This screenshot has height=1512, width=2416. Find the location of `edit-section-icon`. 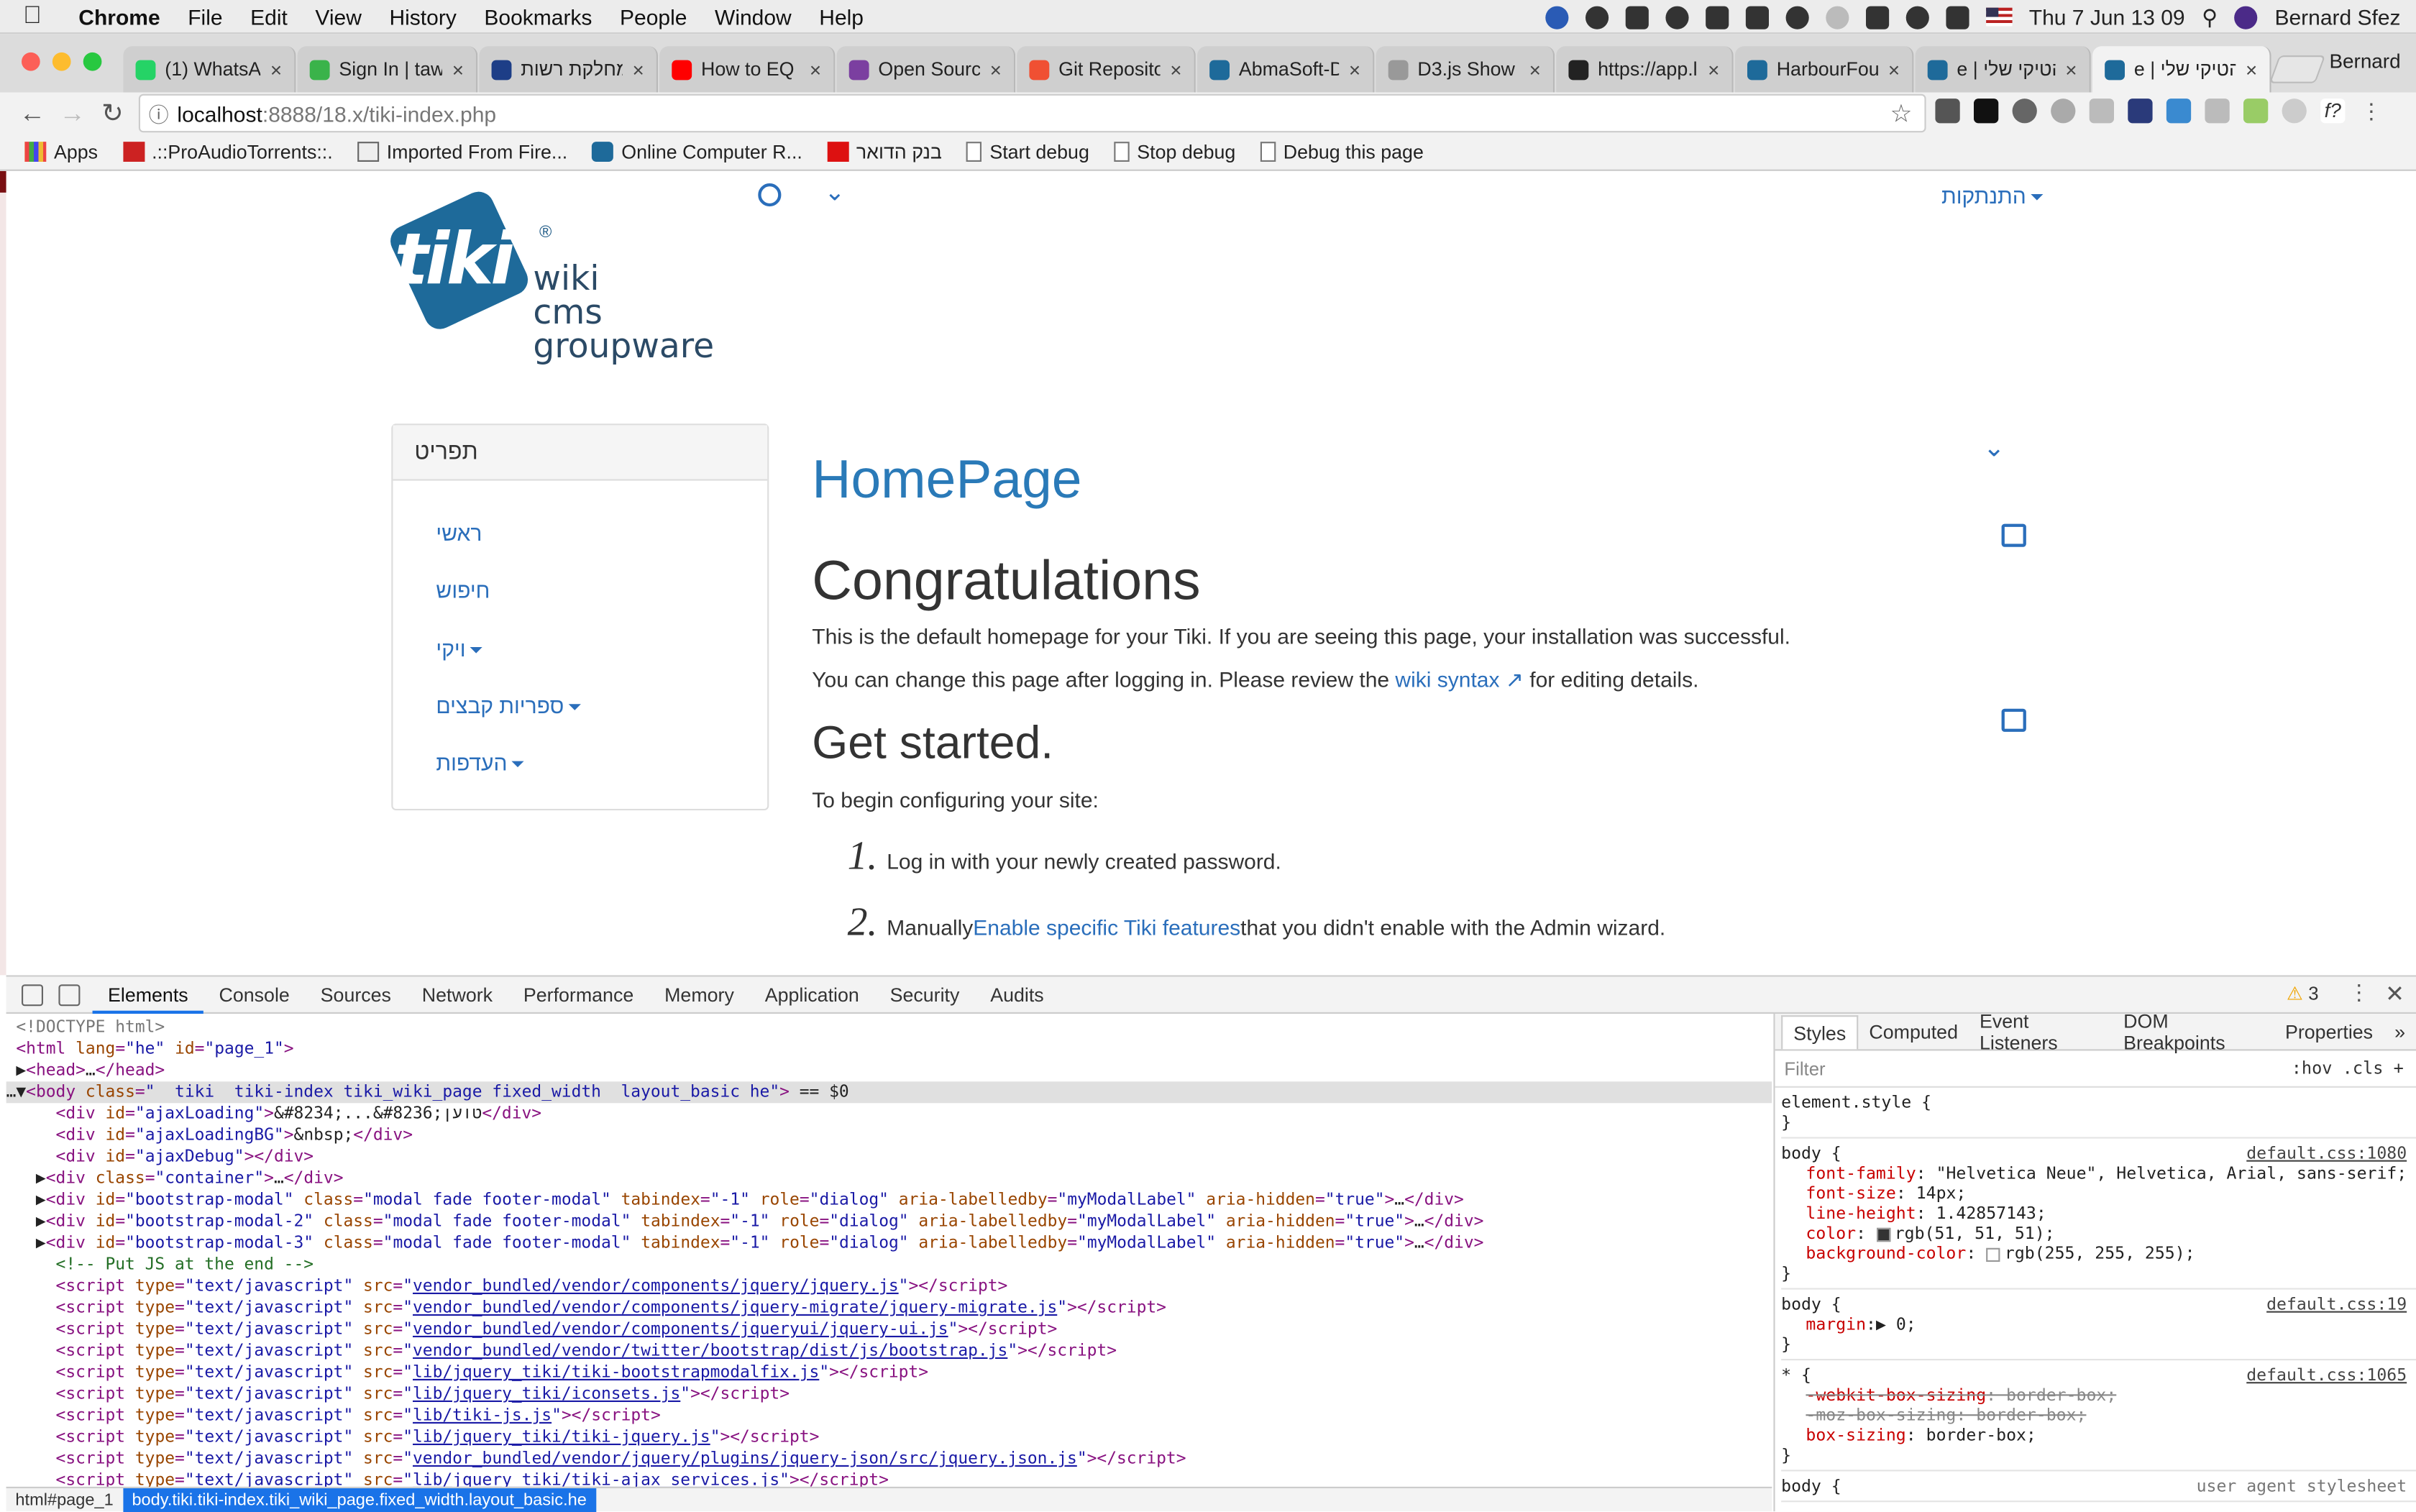

edit-section-icon is located at coordinates (2013, 720).